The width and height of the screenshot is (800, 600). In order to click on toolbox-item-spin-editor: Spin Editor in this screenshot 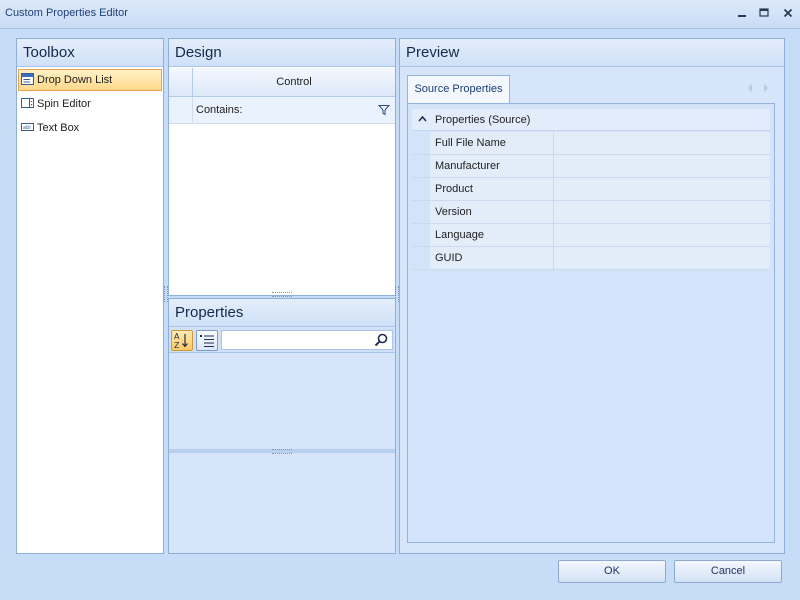, I will do `click(90, 104)`.